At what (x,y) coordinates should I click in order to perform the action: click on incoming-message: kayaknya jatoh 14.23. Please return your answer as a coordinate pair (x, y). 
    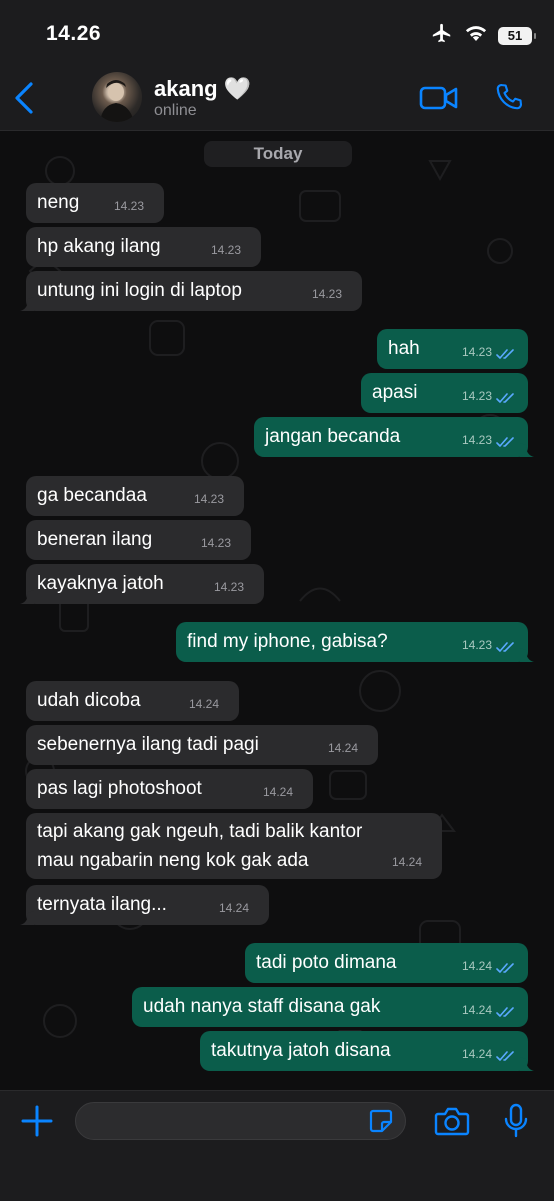
    Looking at the image, I should click on (142, 584).